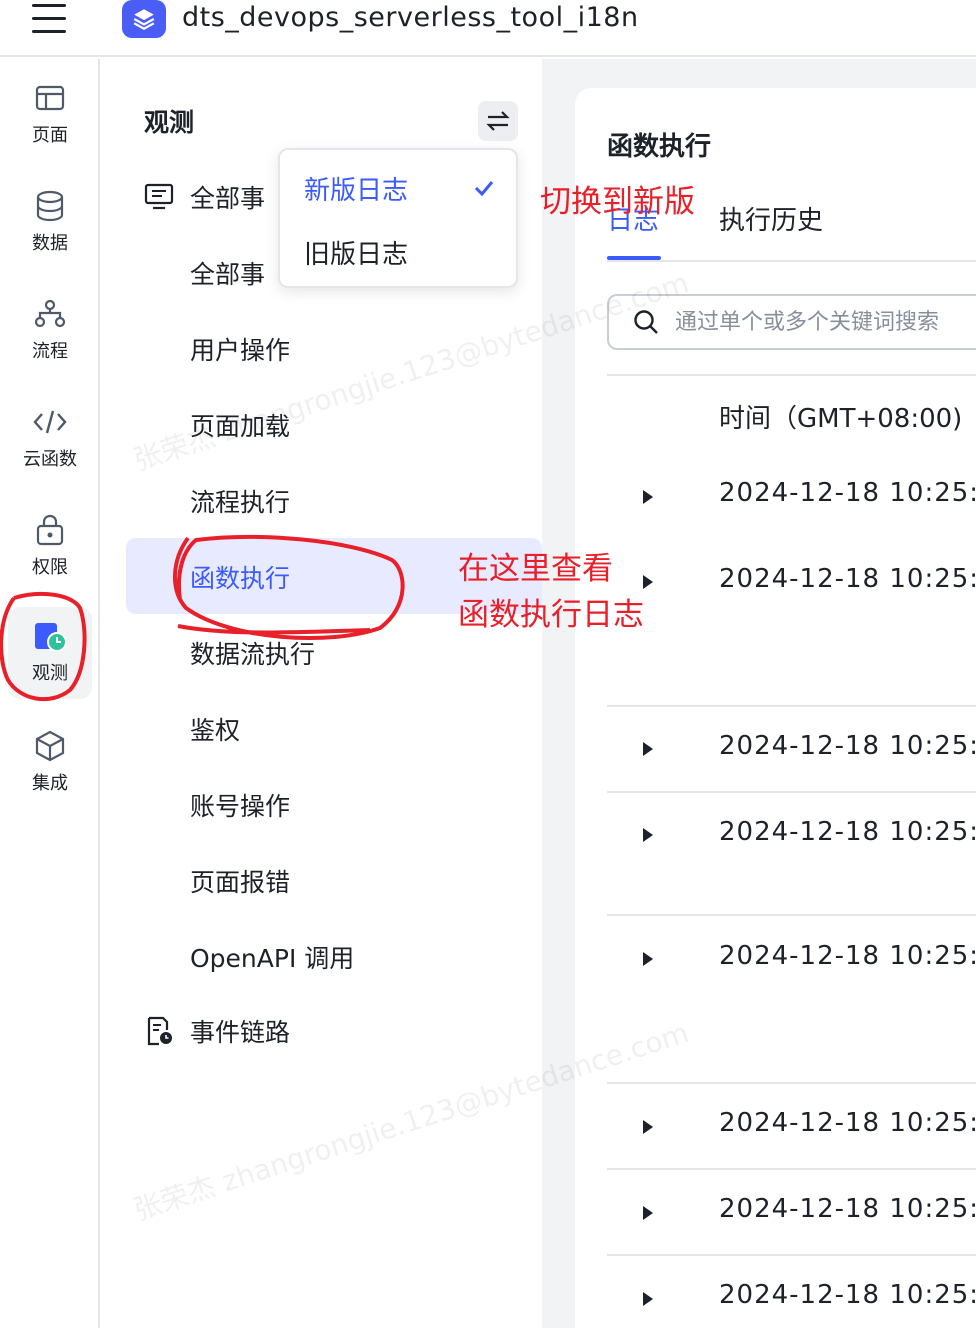  I want to click on cube-icon, so click(50, 746).